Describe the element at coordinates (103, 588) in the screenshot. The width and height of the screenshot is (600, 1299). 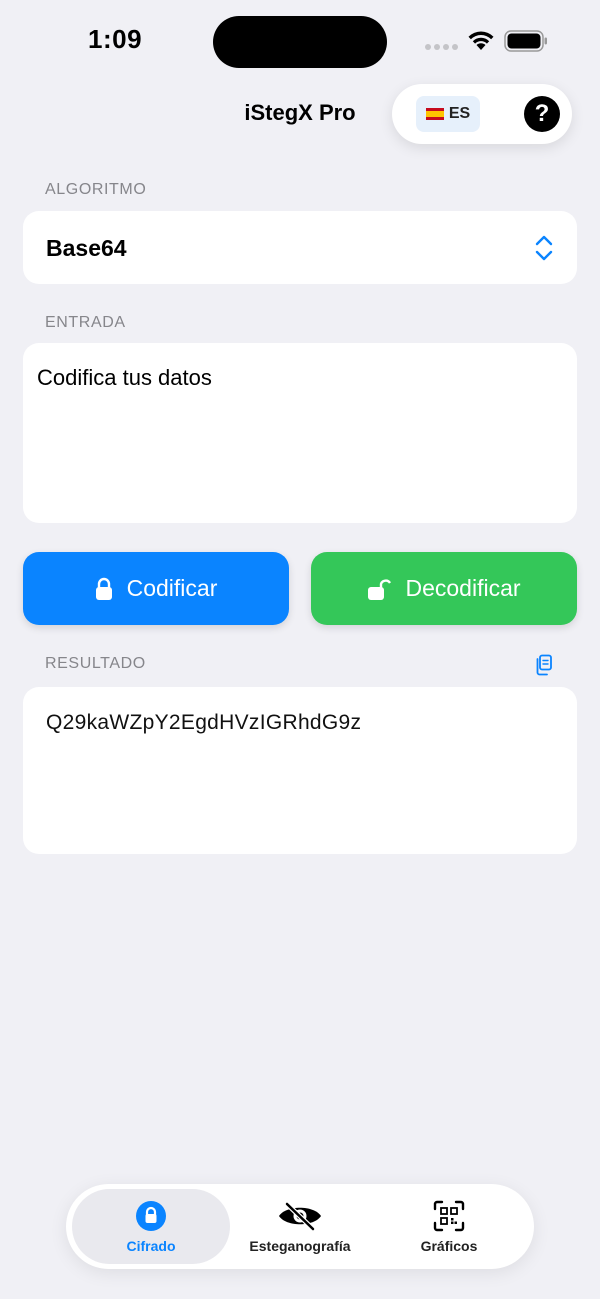
I see `lock-icon` at that location.